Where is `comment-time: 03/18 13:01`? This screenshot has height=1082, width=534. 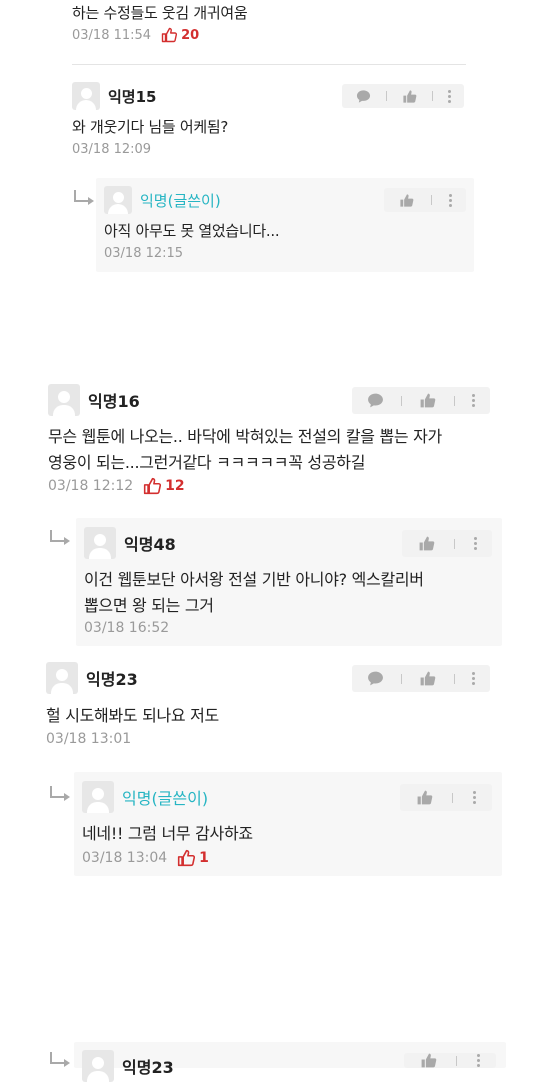 comment-time: 03/18 13:01 is located at coordinates (89, 739).